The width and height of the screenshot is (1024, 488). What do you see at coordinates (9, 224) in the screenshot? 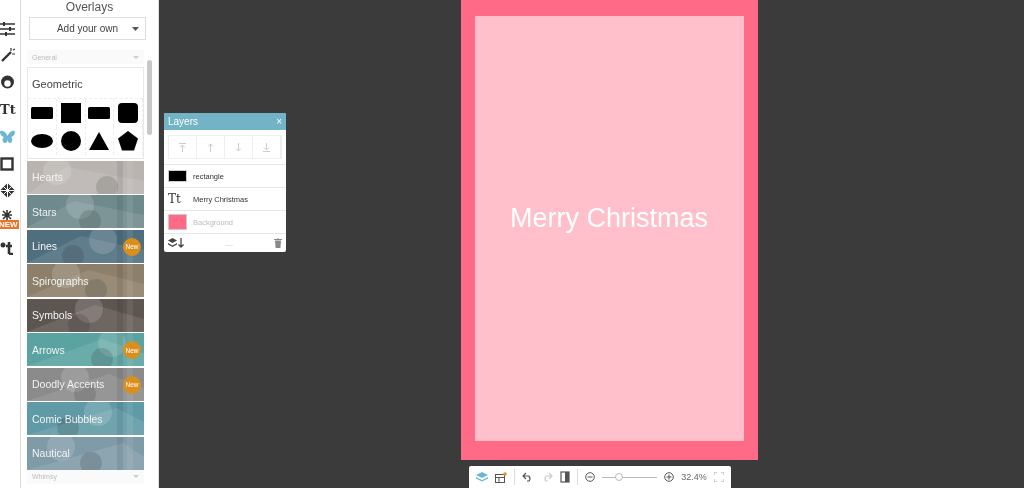
I see `new-badge: NEW` at bounding box center [9, 224].